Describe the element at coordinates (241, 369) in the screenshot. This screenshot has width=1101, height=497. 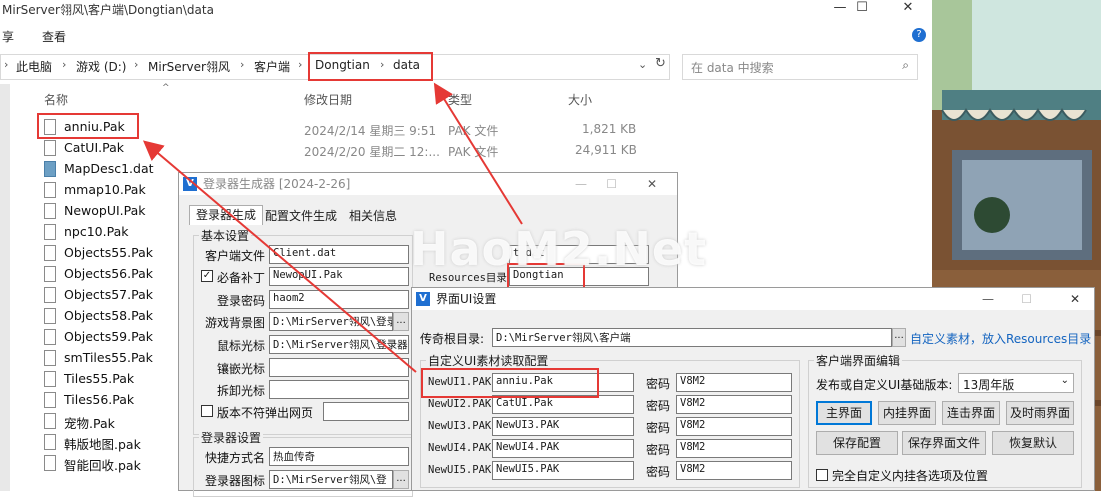
I see `label: 镶嵌光标` at that location.